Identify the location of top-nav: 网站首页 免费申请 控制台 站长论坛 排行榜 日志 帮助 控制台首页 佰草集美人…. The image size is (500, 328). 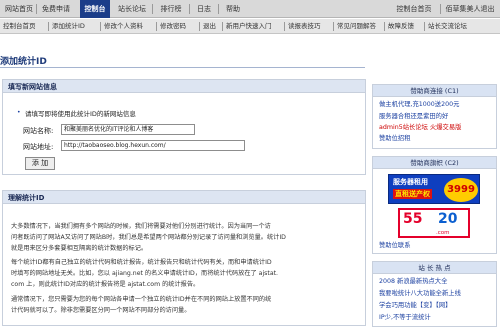
(250, 9).